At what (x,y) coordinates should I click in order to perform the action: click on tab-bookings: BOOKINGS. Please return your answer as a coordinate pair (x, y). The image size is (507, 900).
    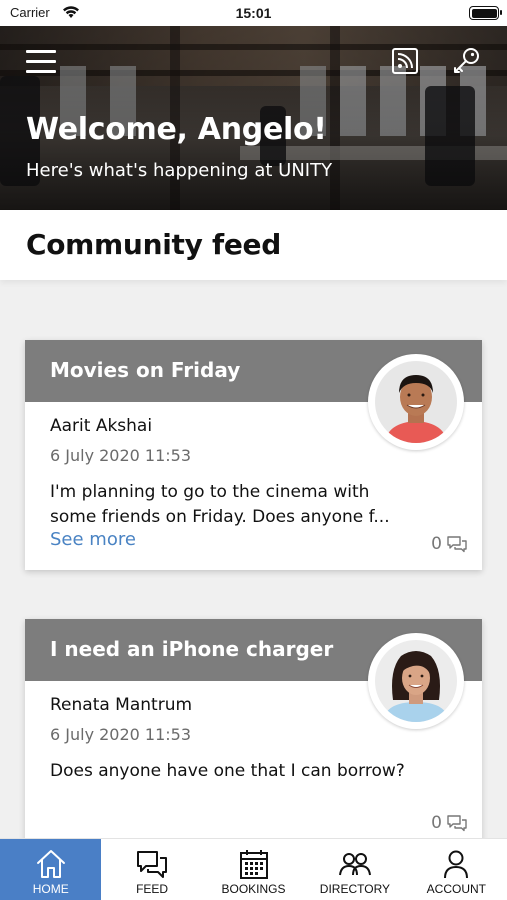
    Looking at the image, I should click on (253, 869).